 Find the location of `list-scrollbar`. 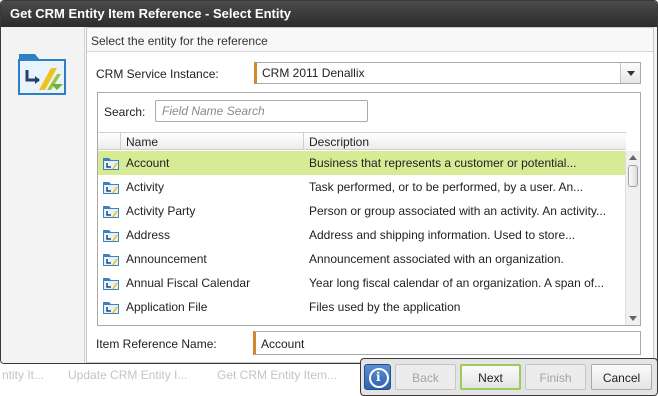

list-scrollbar is located at coordinates (632, 238).